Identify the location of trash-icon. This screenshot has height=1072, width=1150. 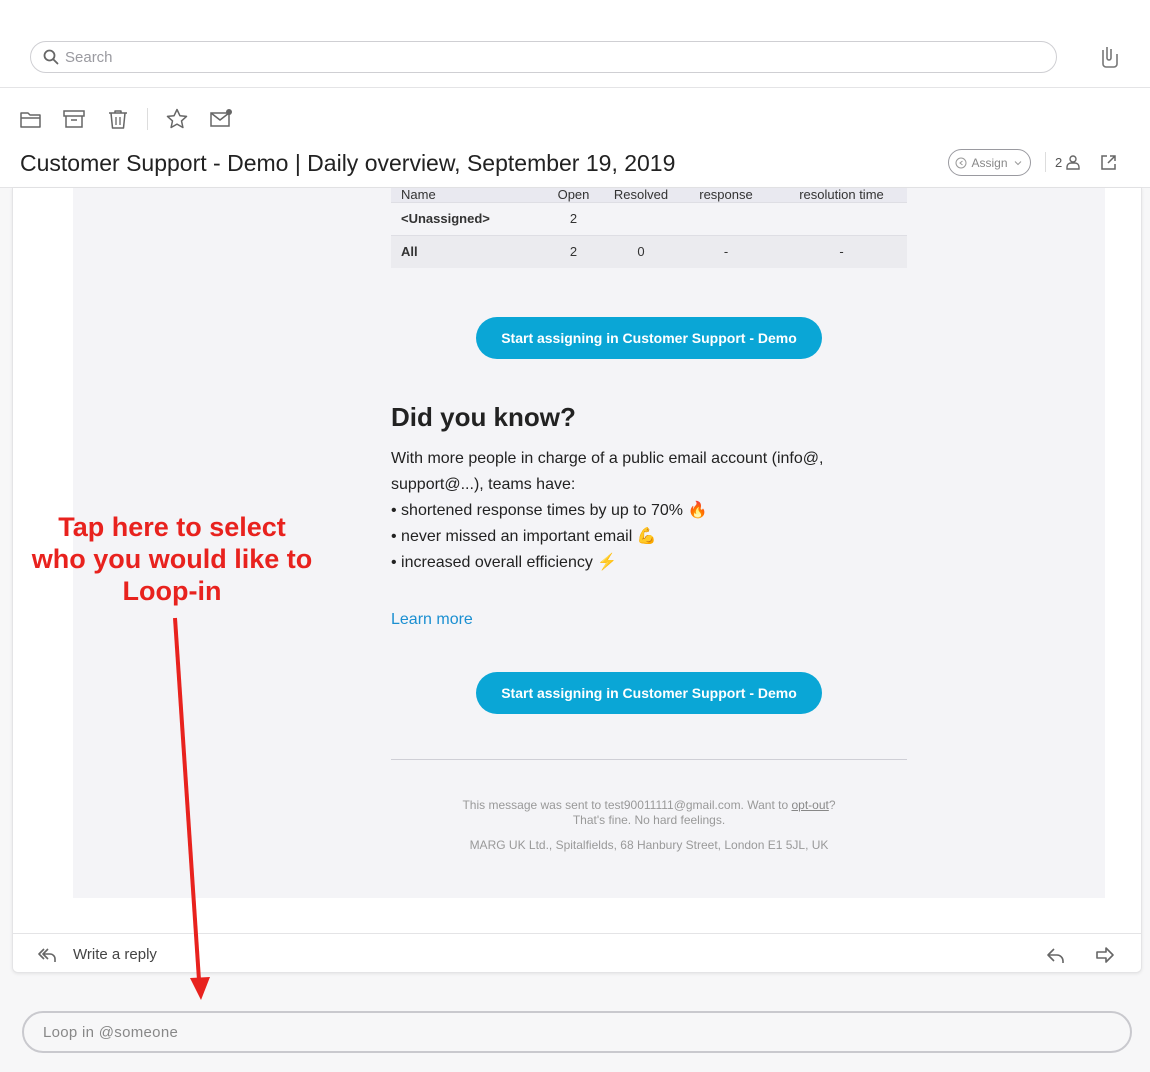
(118, 119).